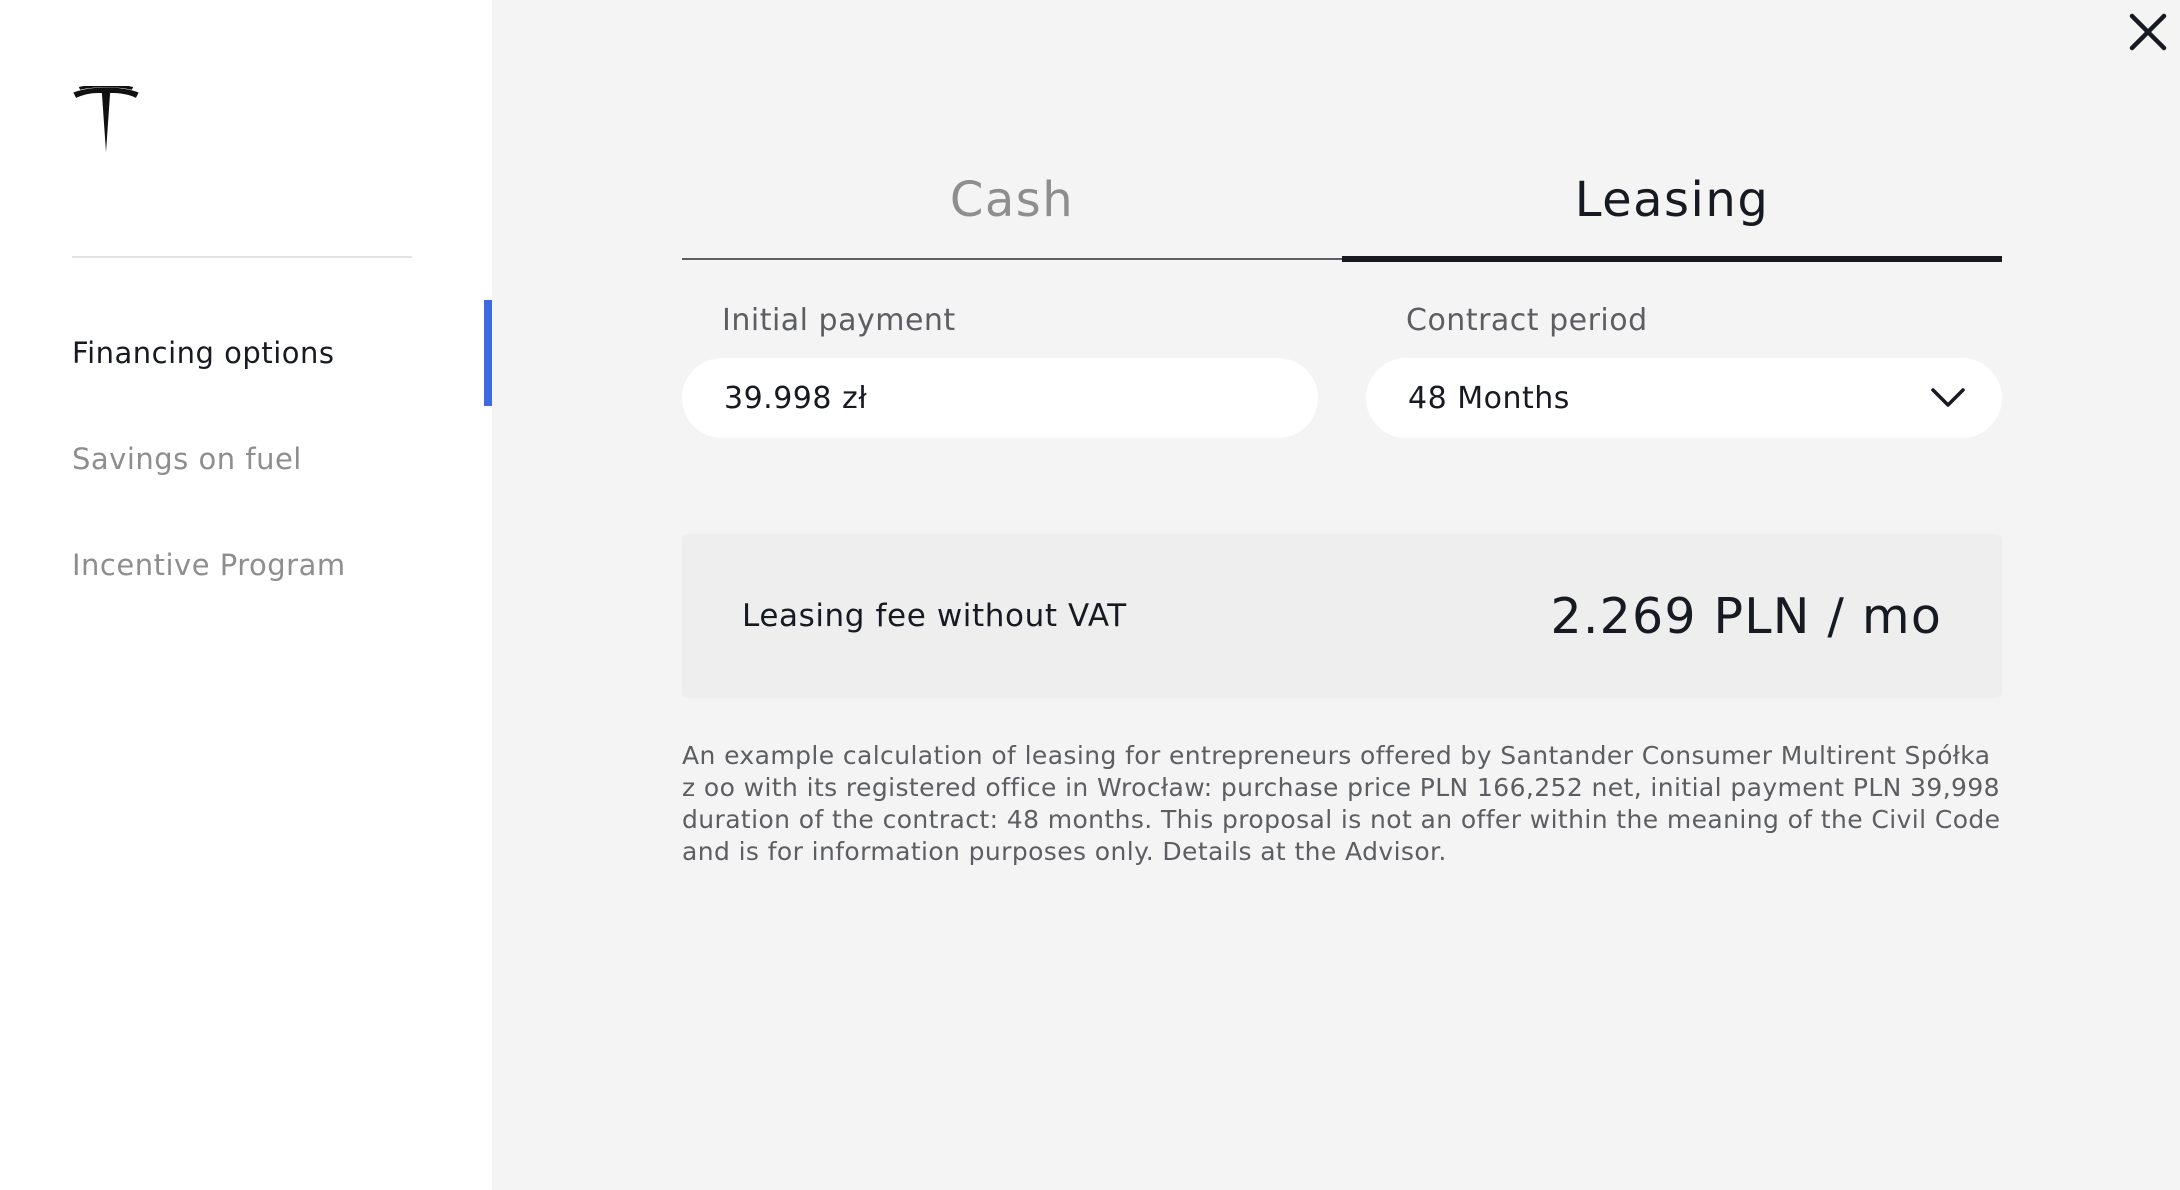  I want to click on payment-tabs: Cash Leasing, so click(1342, 206).